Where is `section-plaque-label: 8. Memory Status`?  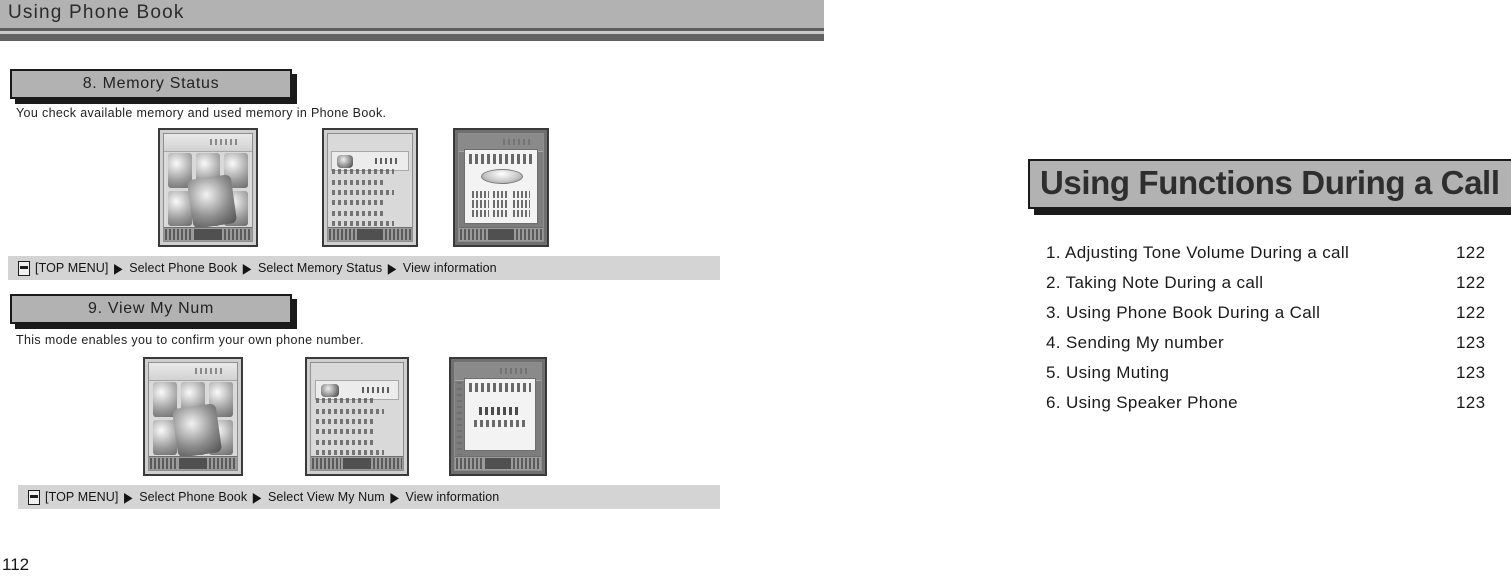 section-plaque-label: 8. Memory Status is located at coordinates (151, 83).